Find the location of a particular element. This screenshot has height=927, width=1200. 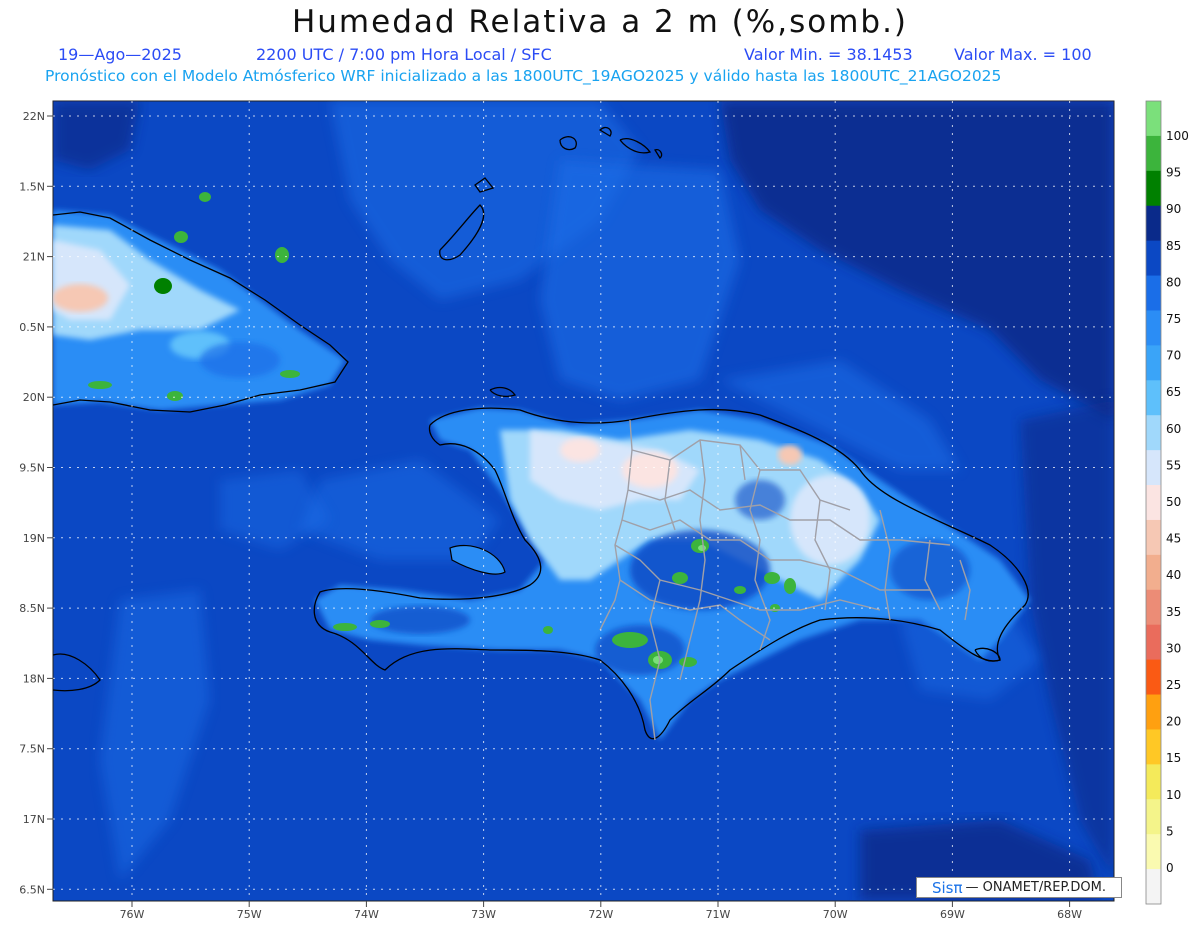

colorbar-label: 75 is located at coordinates (1173, 319).